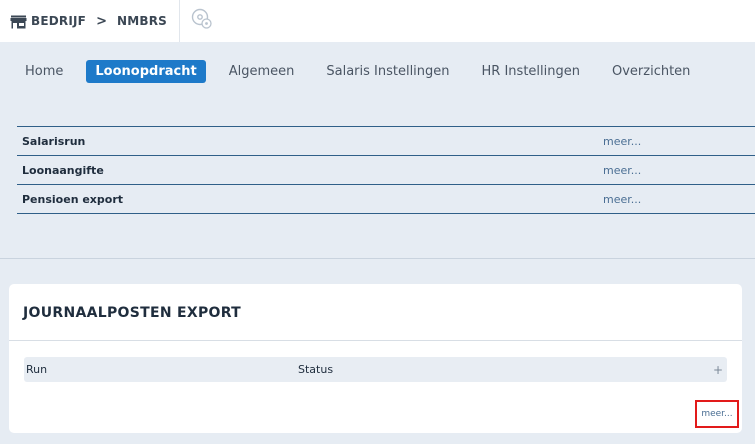  Describe the element at coordinates (377, 258) in the screenshot. I see `section-divider` at that location.